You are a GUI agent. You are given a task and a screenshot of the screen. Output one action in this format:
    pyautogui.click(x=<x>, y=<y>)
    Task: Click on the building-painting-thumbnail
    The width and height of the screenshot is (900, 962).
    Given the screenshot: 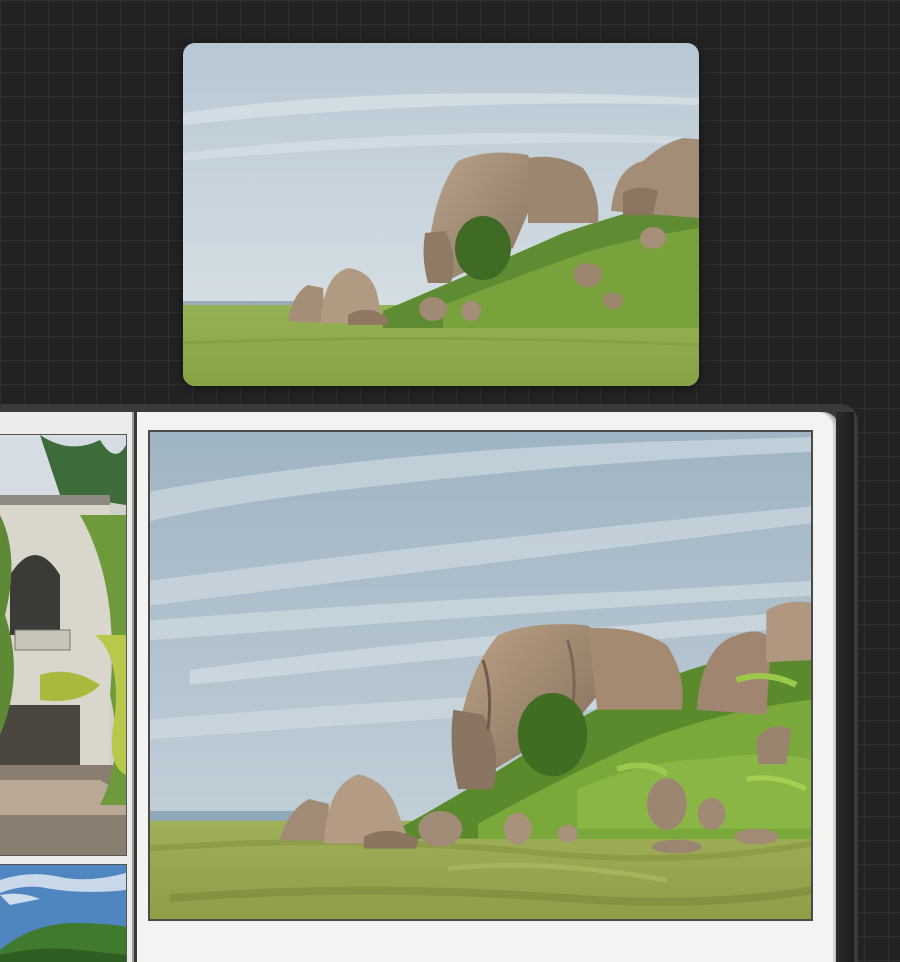 What is the action you would take?
    pyautogui.click(x=63, y=645)
    